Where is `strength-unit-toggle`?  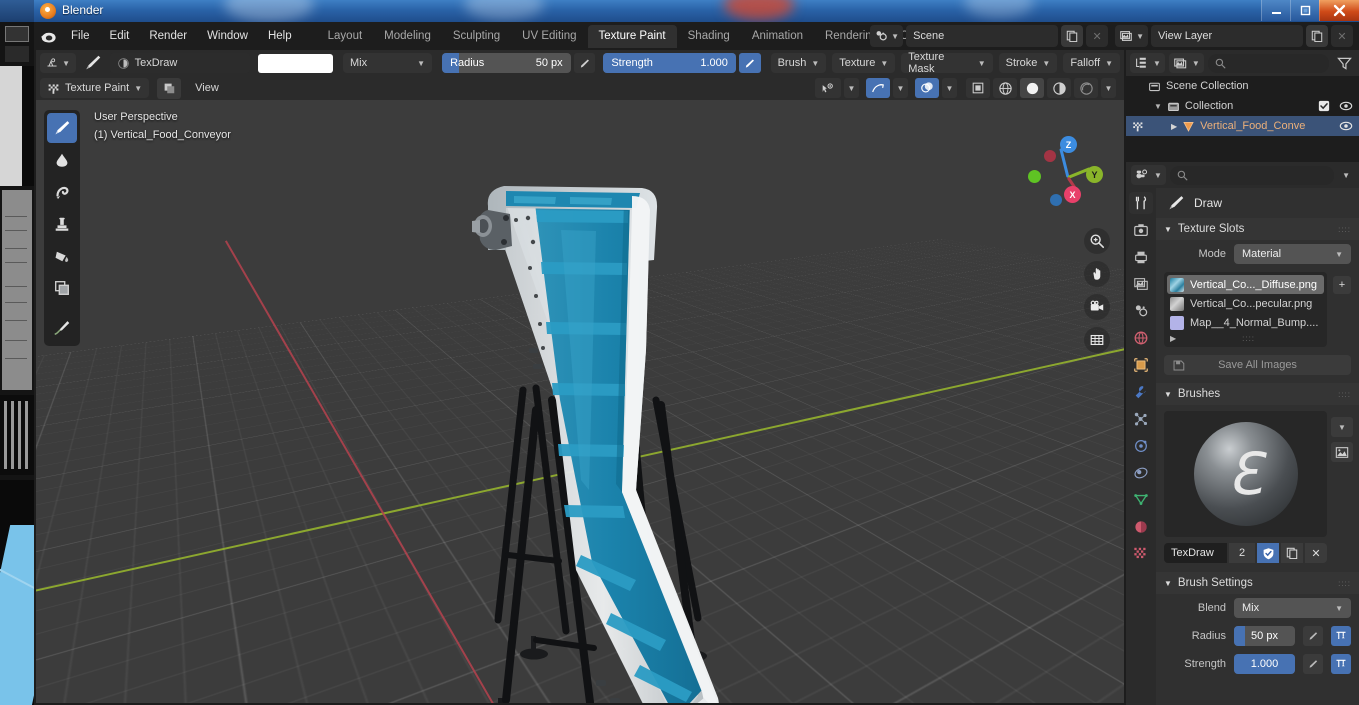 strength-unit-toggle is located at coordinates (1341, 664).